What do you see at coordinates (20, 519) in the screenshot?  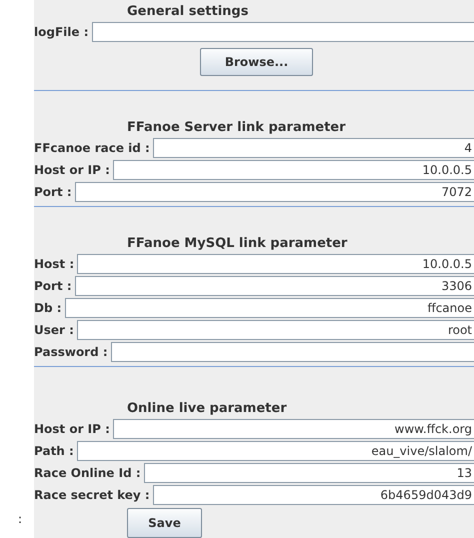 I see `colon-mark: :` at bounding box center [20, 519].